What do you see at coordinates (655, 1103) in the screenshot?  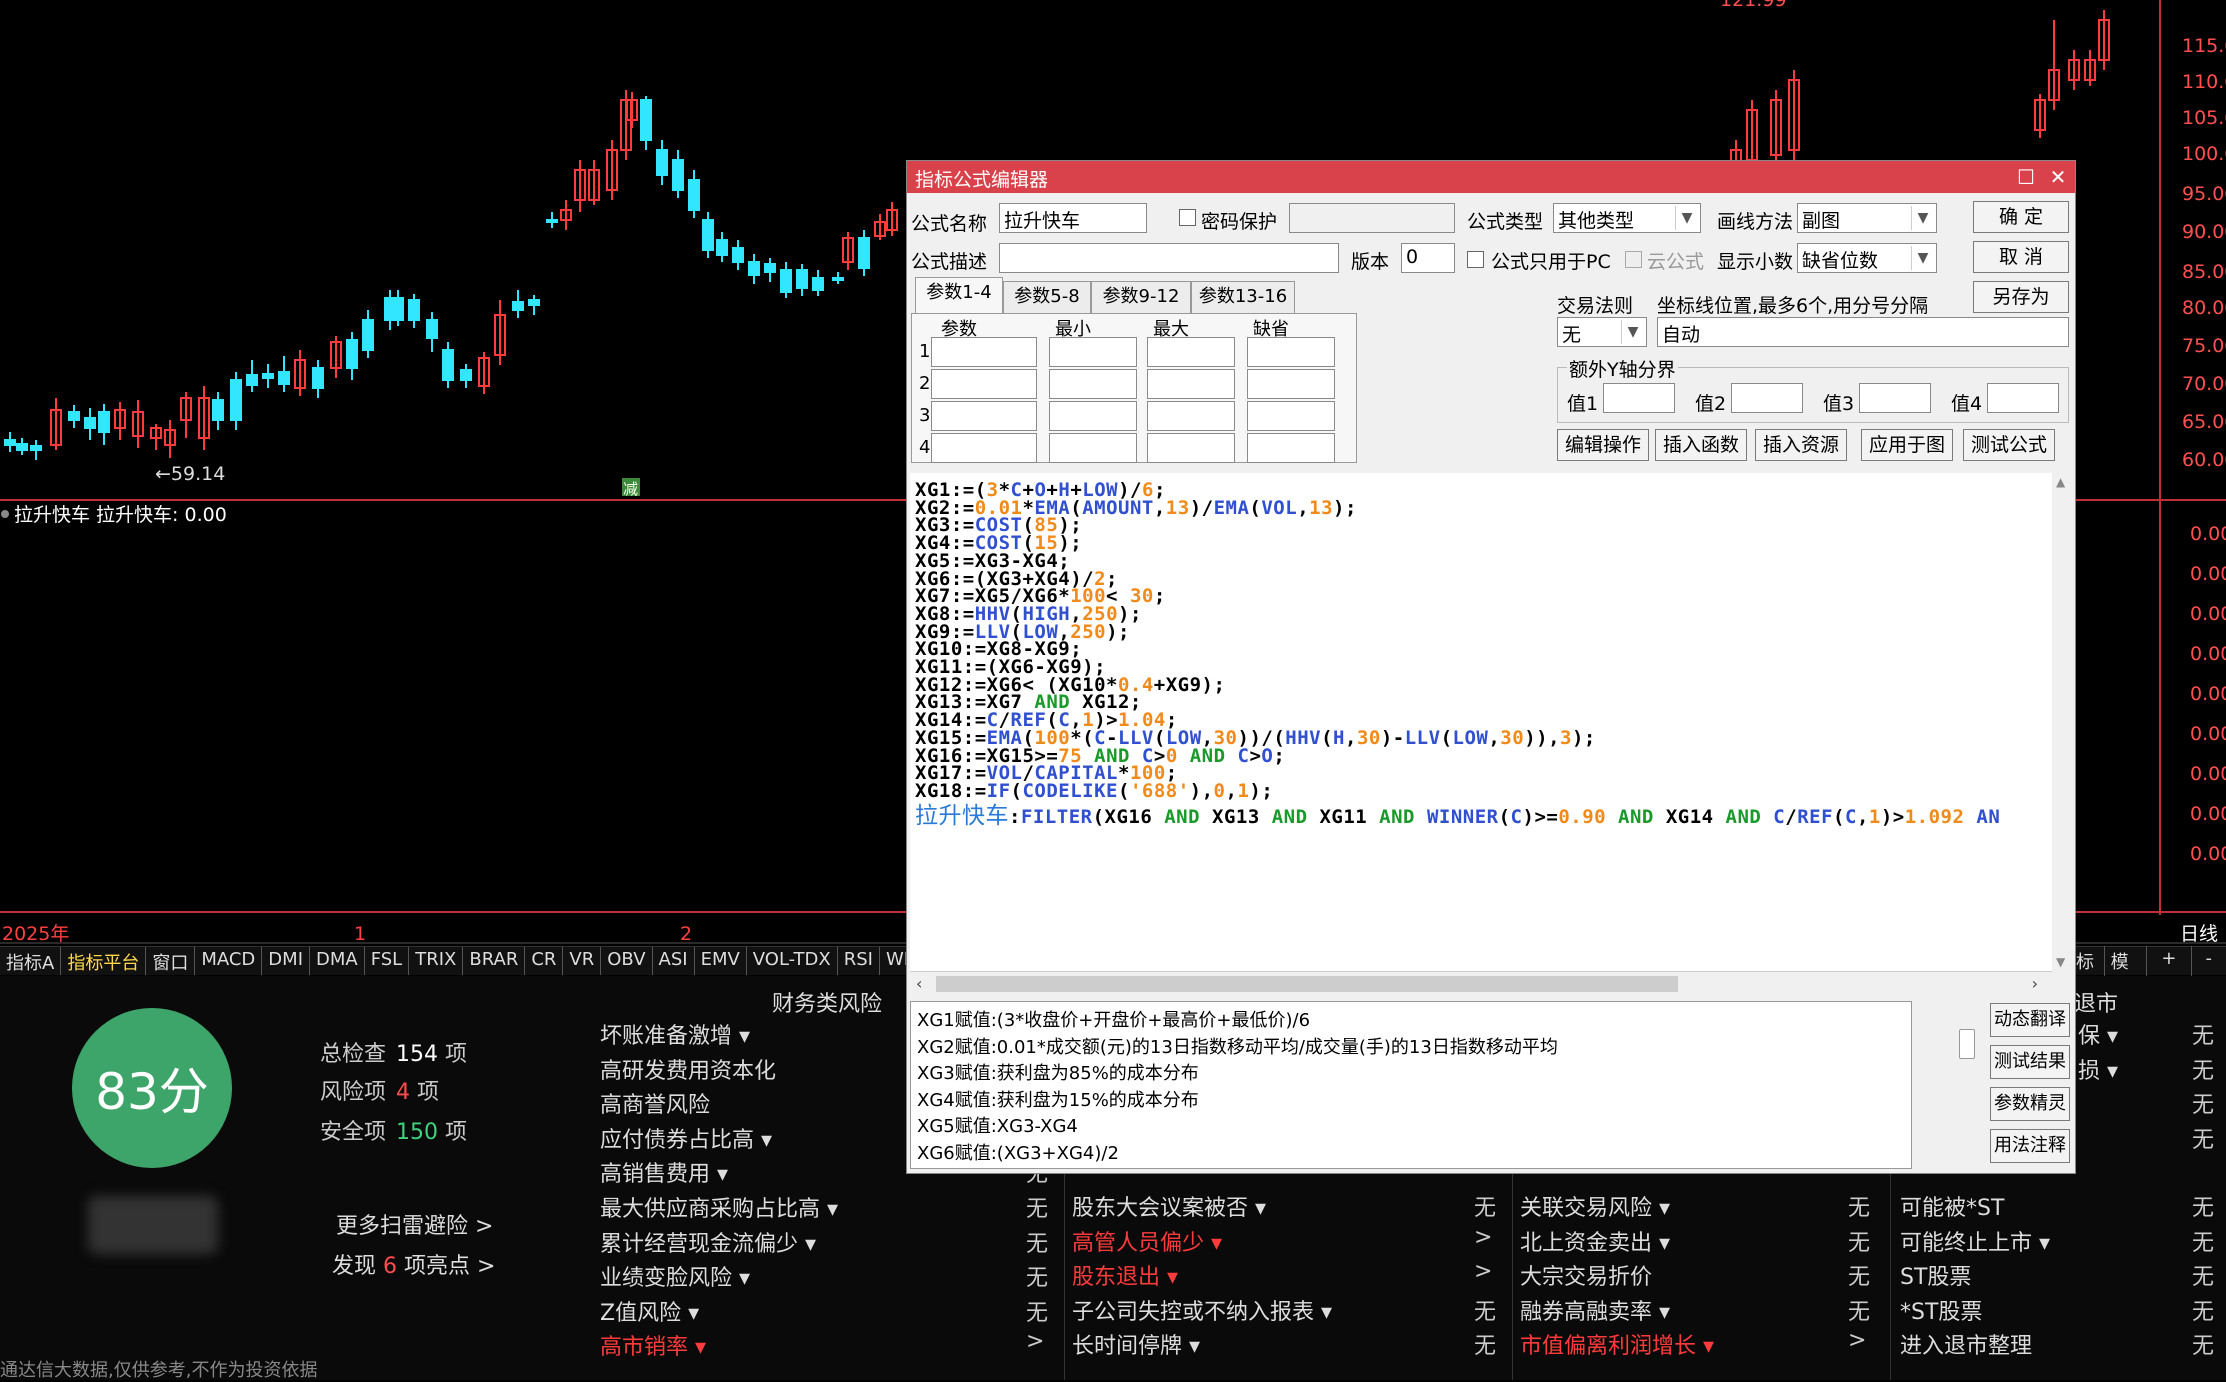 I see `risk-item: 高商誉风险` at bounding box center [655, 1103].